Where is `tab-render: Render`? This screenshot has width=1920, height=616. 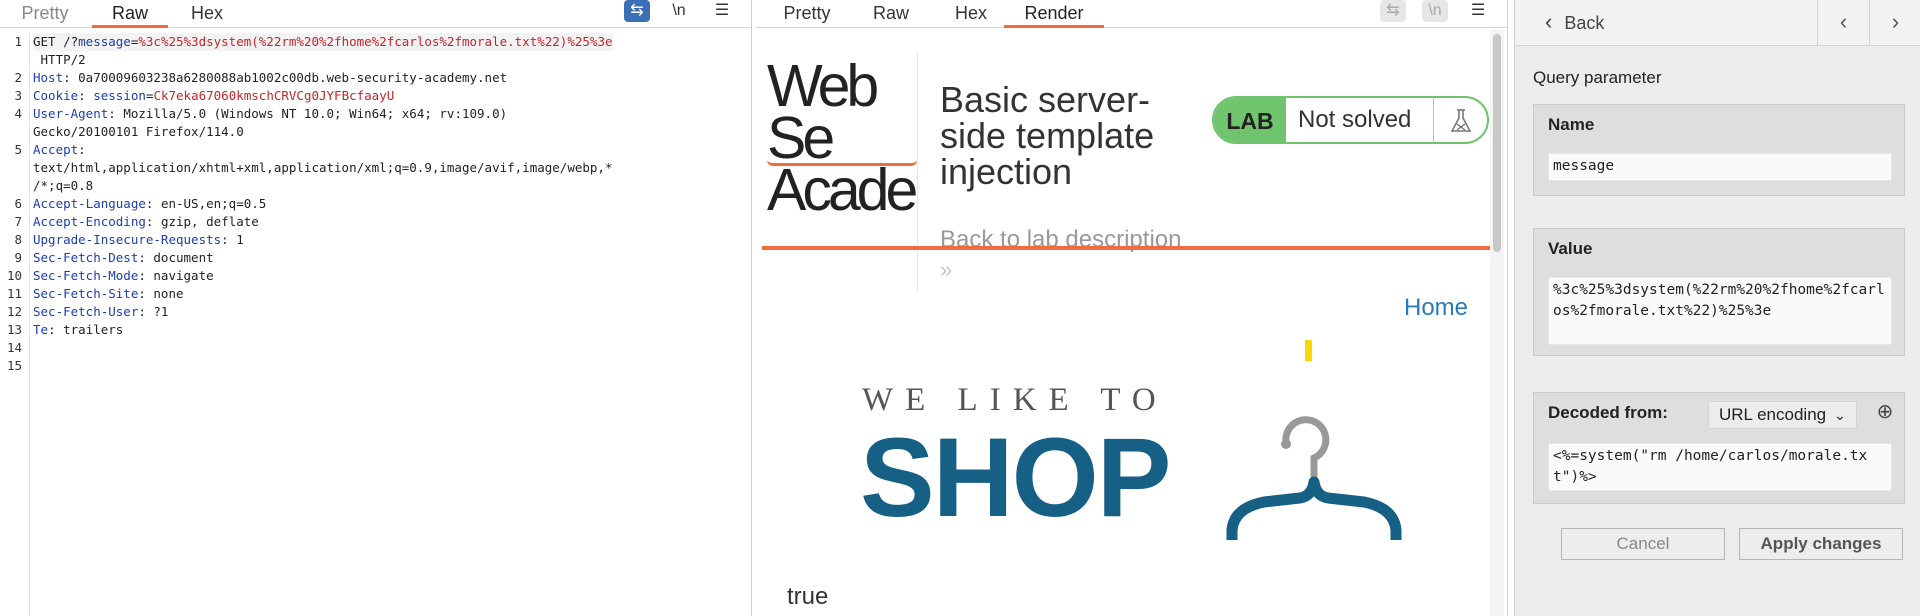 tab-render: Render is located at coordinates (1054, 14).